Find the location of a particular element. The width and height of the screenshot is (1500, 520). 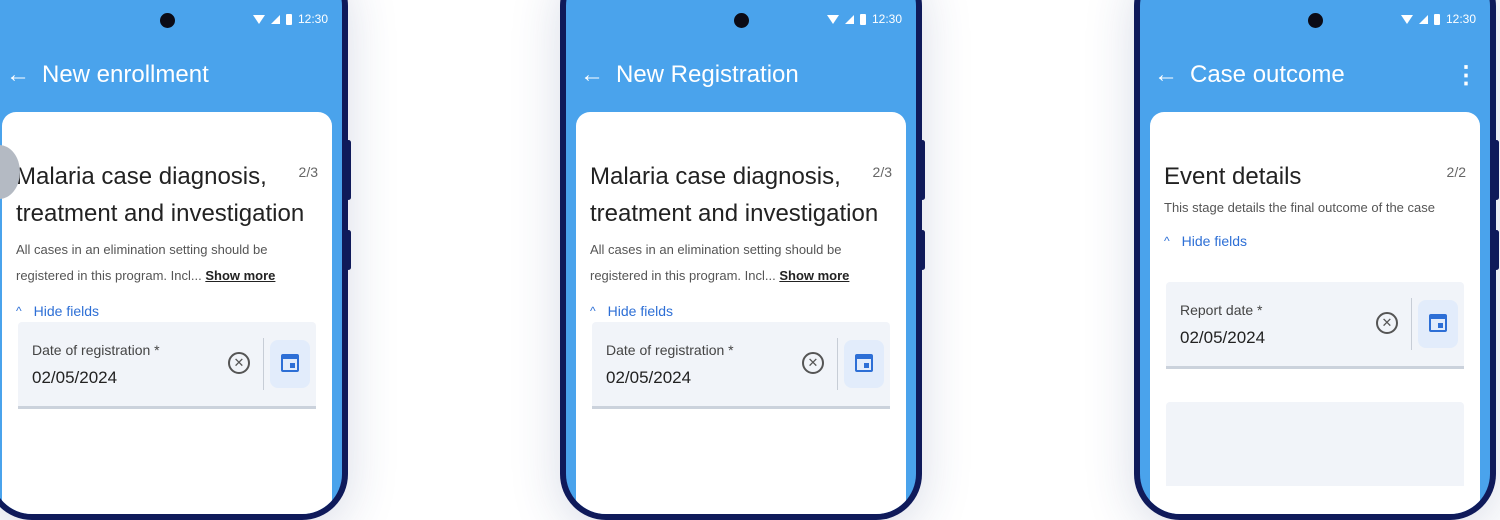

app-bar: ← New enrollment is located at coordinates (171, 75).